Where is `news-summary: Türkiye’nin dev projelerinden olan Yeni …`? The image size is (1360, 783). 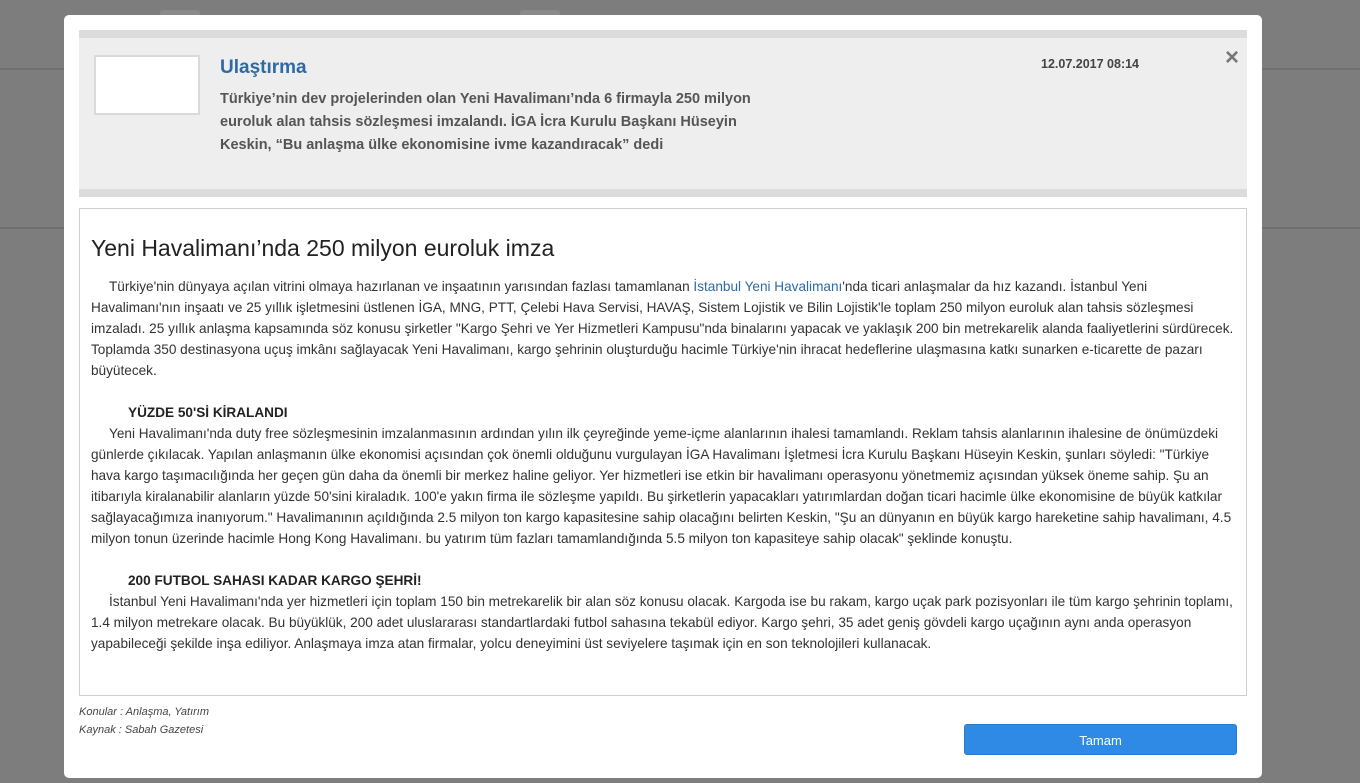
news-summary: Türkiye’nin dev projelerinden olan Yeni … is located at coordinates (485, 122).